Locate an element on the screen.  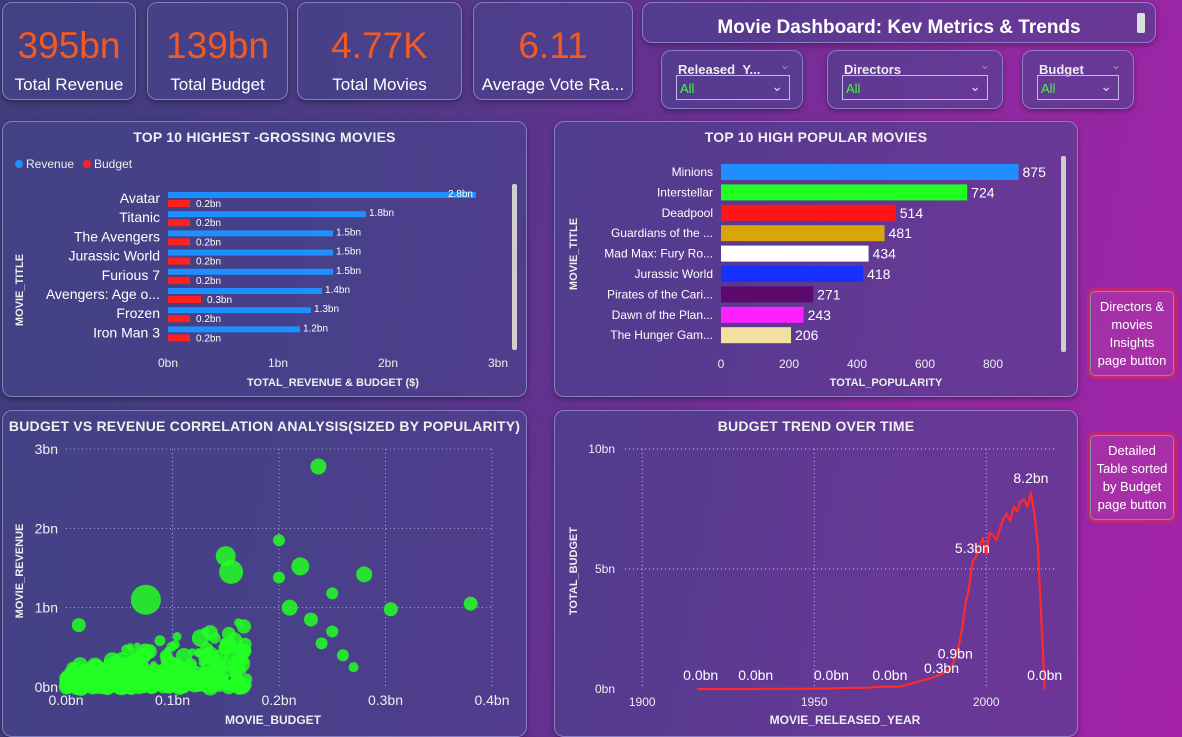
button-label: Directors & movies Insights page button is located at coordinates (1132, 333).